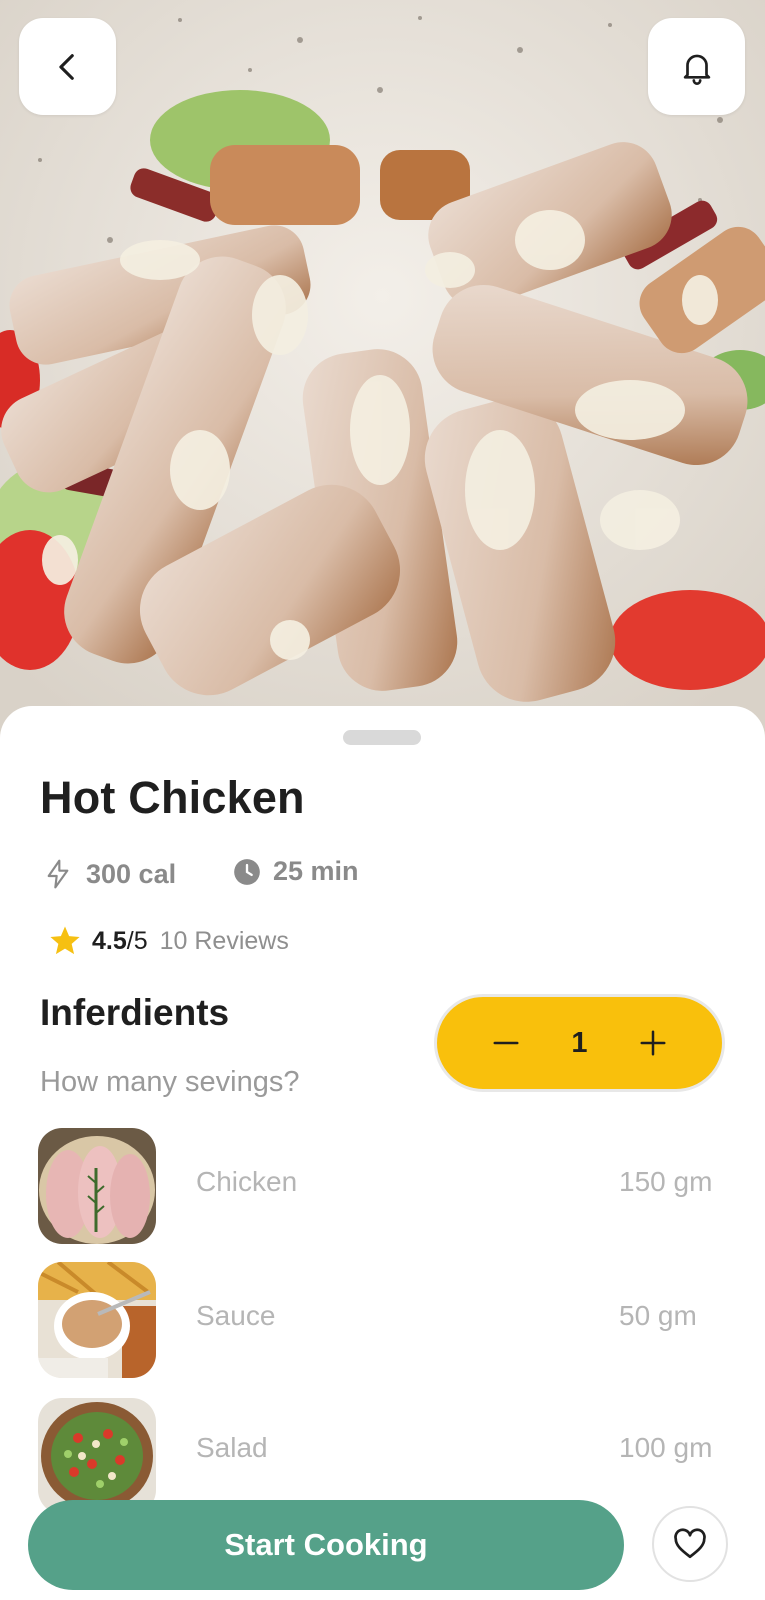 Image resolution: width=765 pixels, height=1600 pixels. I want to click on ingredients-title: Inferdients, so click(135, 1012).